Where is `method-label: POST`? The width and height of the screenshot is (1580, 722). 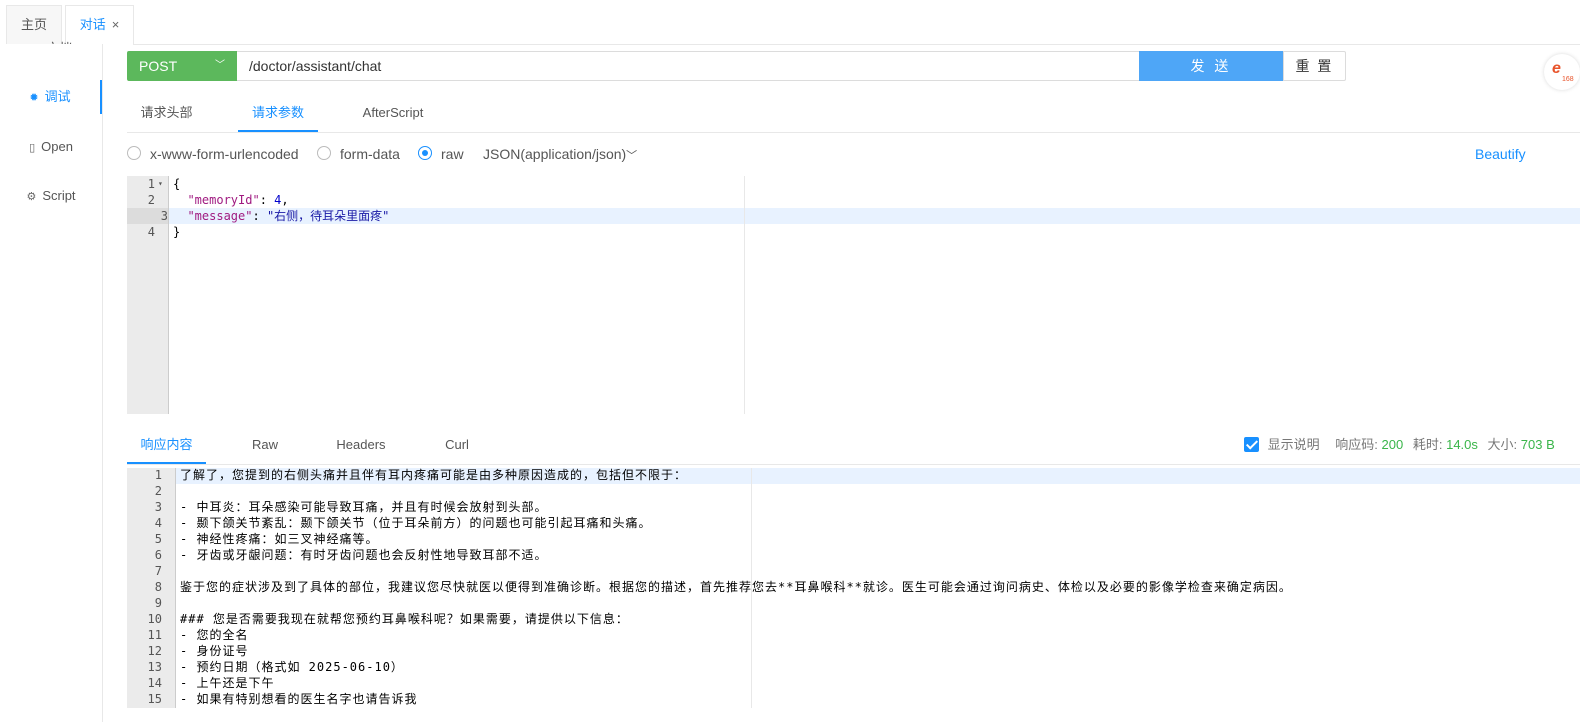 method-label: POST is located at coordinates (158, 66).